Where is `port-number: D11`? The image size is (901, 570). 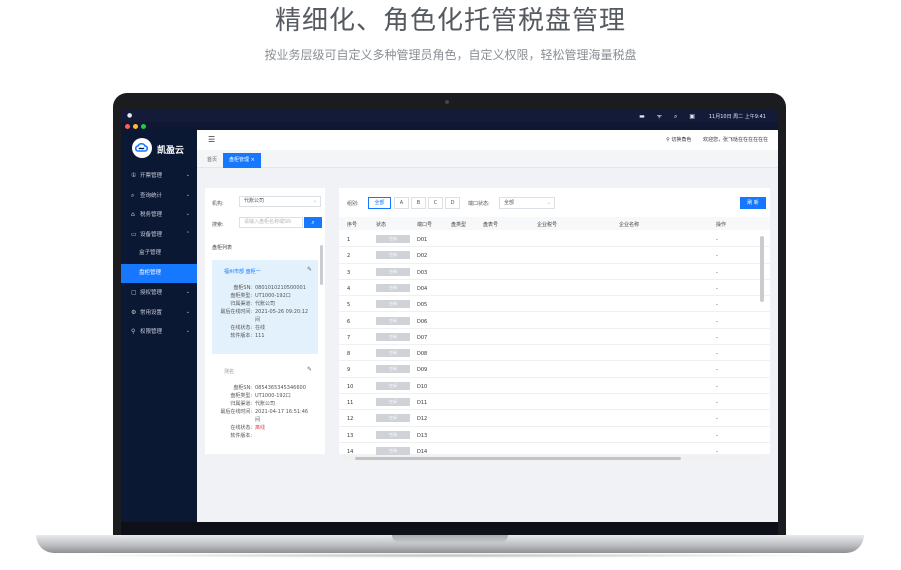 port-number: D11 is located at coordinates (422, 403).